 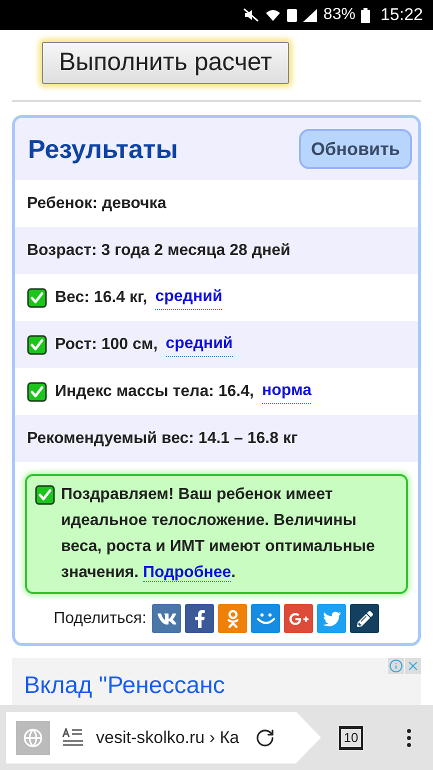 What do you see at coordinates (355, 149) in the screenshot?
I see `refresh-button: Обновить` at bounding box center [355, 149].